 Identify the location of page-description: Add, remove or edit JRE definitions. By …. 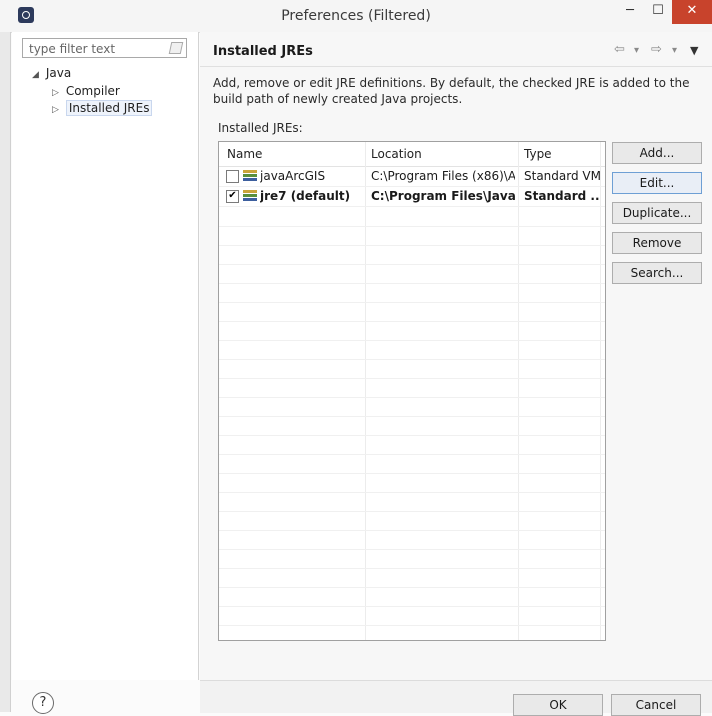
(451, 91).